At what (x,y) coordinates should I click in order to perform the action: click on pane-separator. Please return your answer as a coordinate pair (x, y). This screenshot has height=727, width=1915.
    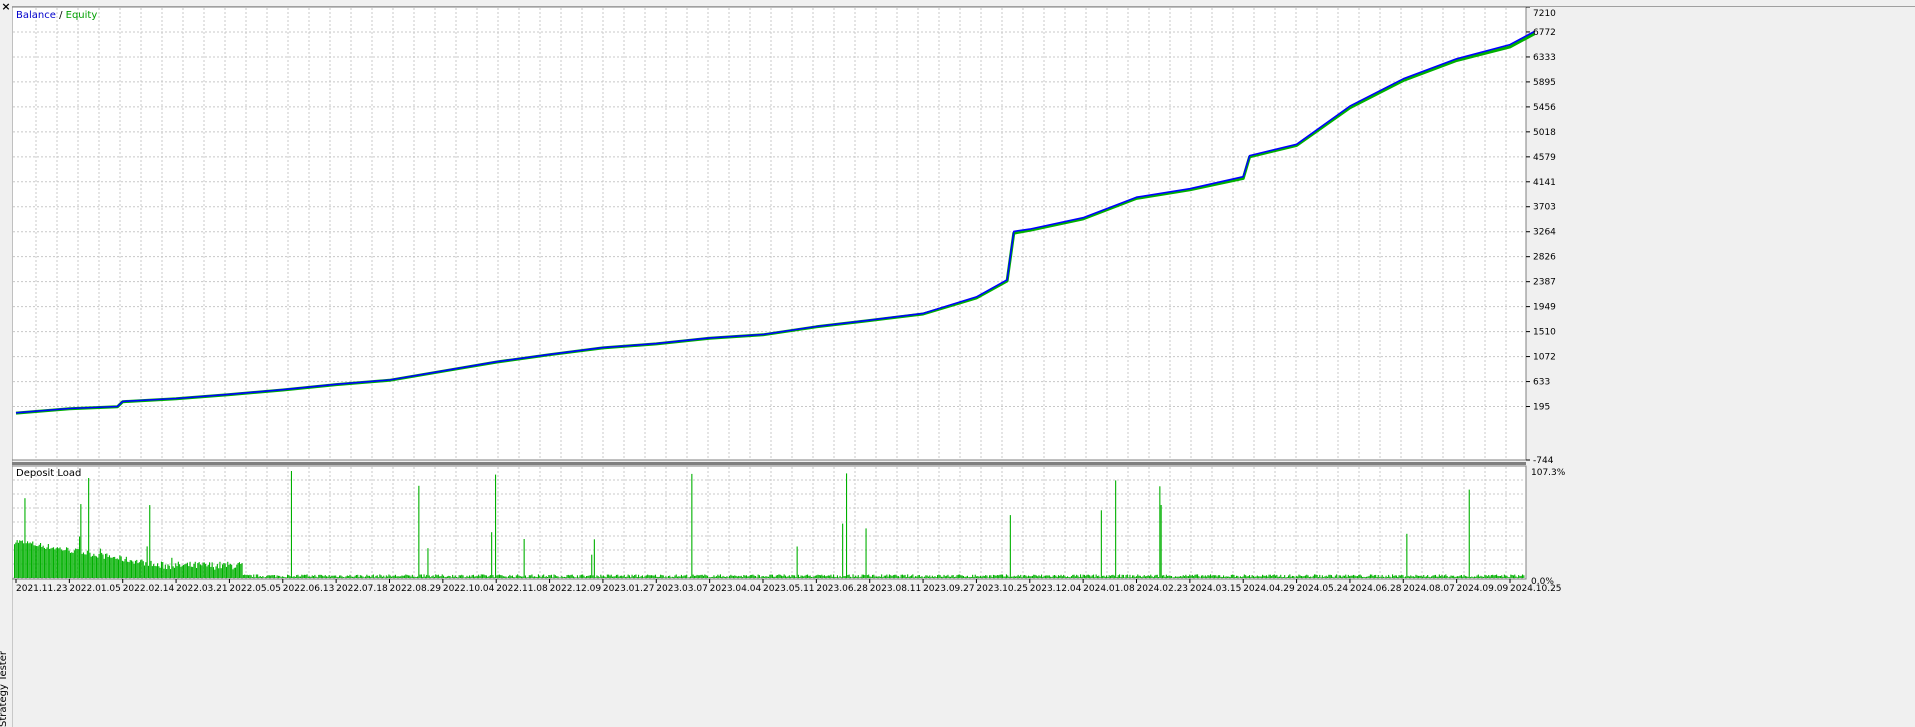
    Looking at the image, I should click on (769, 463).